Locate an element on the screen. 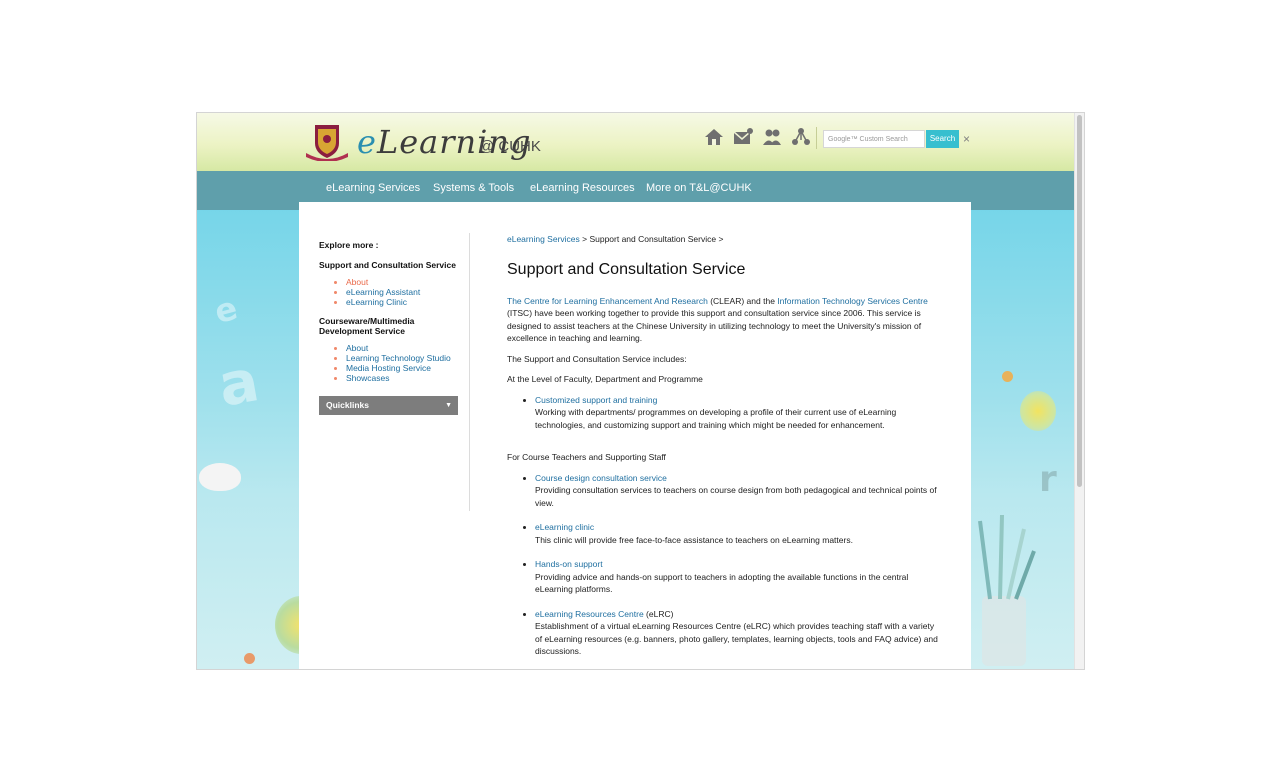 Image resolution: width=1280 pixels, height=779 pixels. intro-text: (CLEAR) and the is located at coordinates (742, 300).